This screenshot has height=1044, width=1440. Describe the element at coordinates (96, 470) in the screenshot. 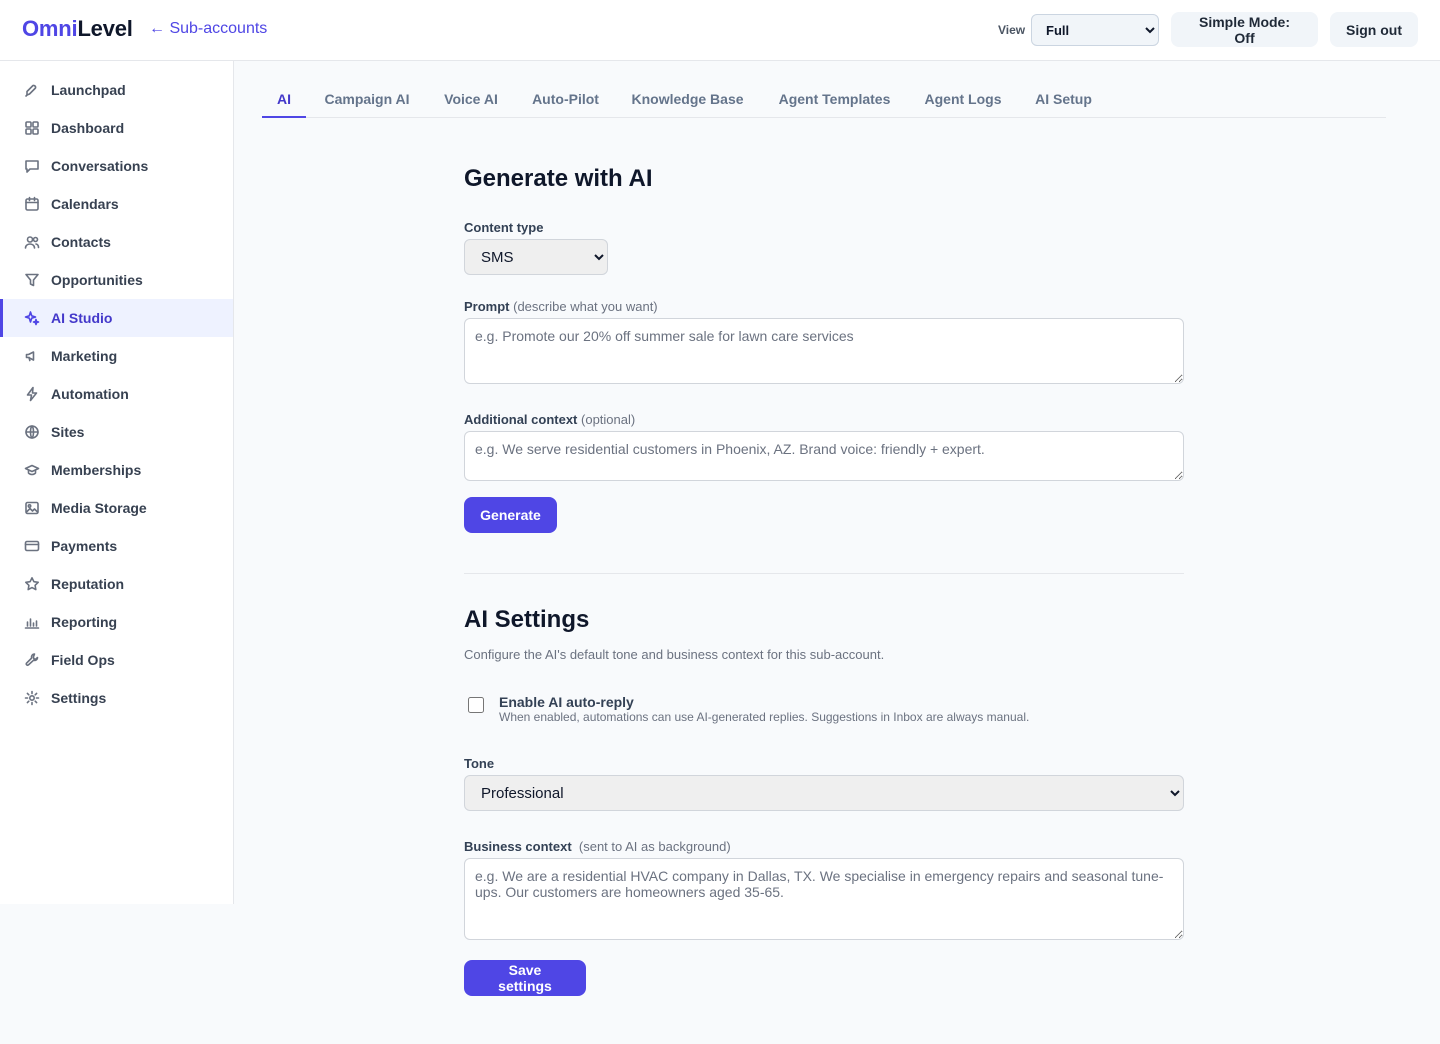

I see `sidebar-item-label: Memberships` at that location.